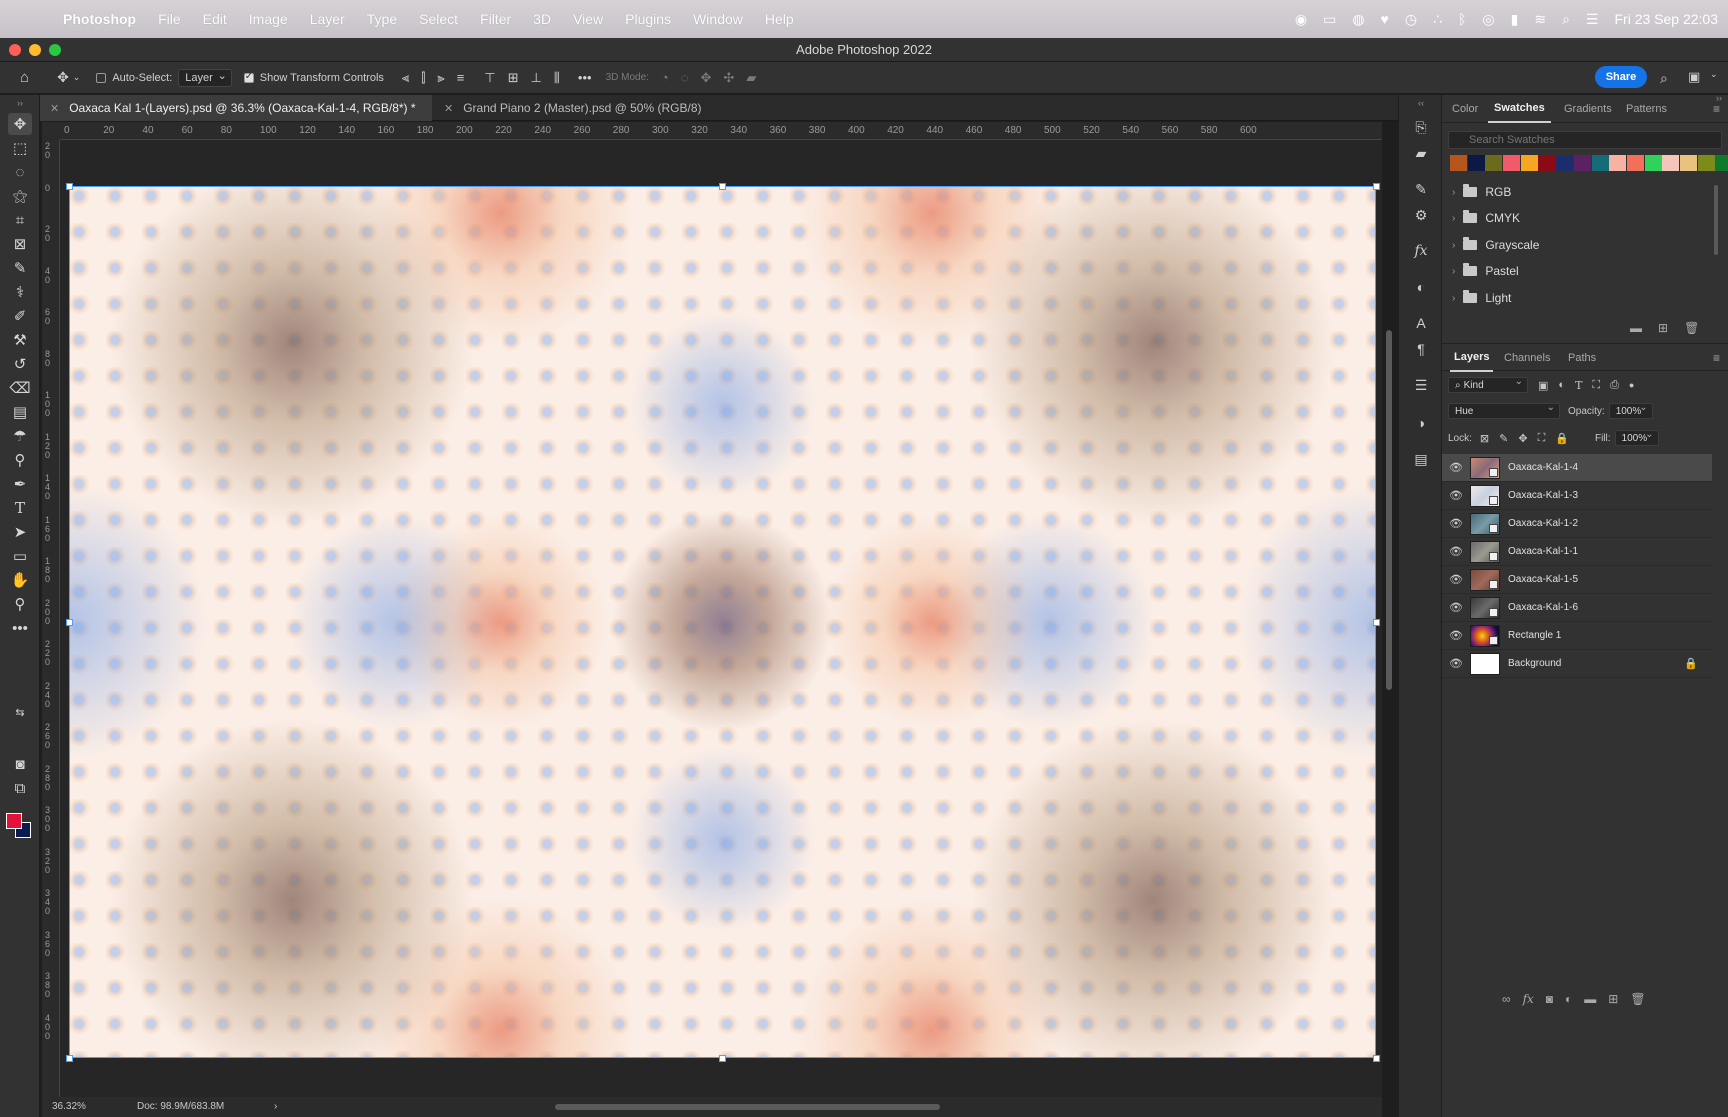 The image size is (1728, 1117). What do you see at coordinates (1631, 385) in the screenshot?
I see `filter-toggle-icon: ●` at bounding box center [1631, 385].